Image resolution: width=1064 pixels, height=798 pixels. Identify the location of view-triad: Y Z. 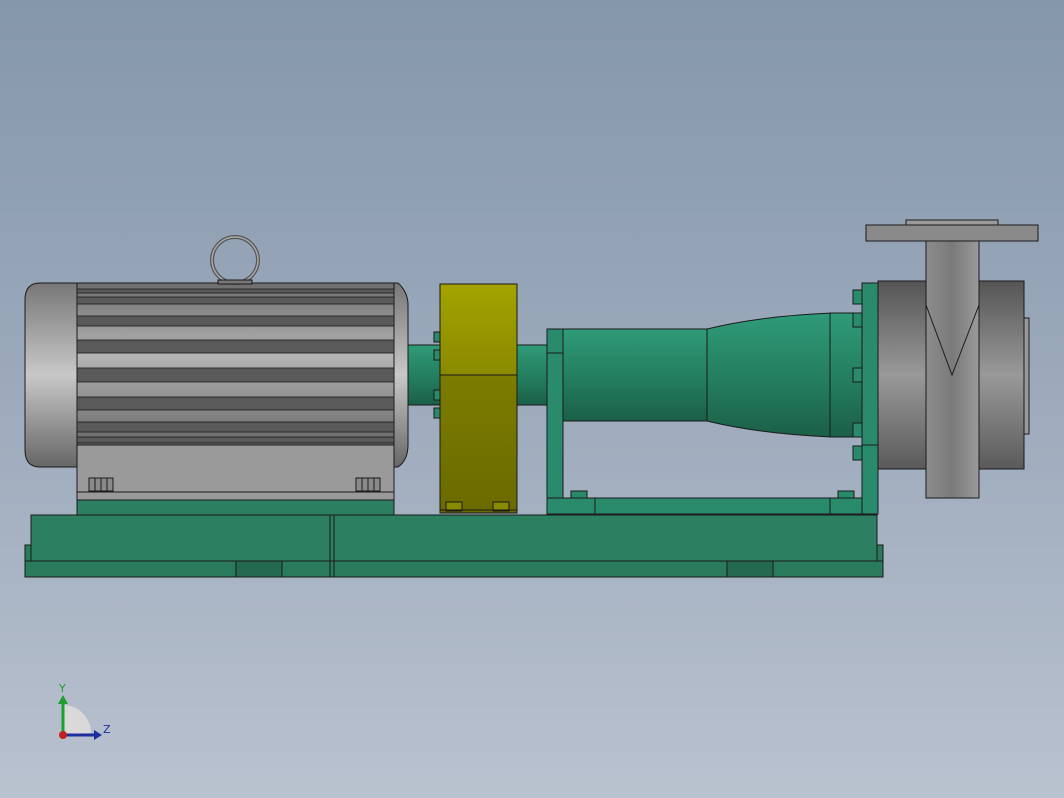
(84, 711).